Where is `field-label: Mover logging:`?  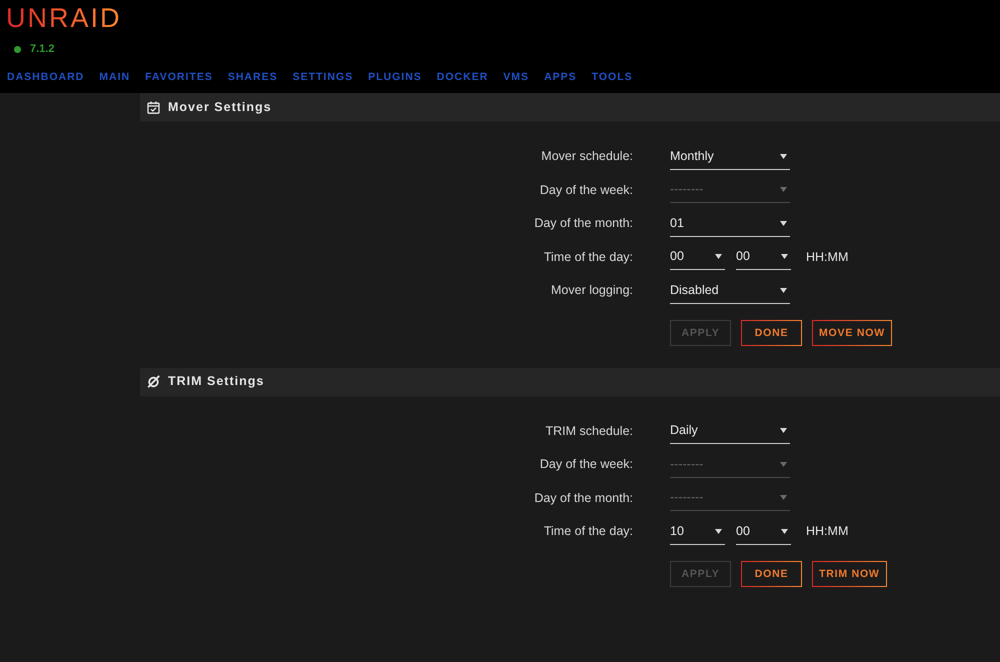 field-label: Mover logging: is located at coordinates (591, 291).